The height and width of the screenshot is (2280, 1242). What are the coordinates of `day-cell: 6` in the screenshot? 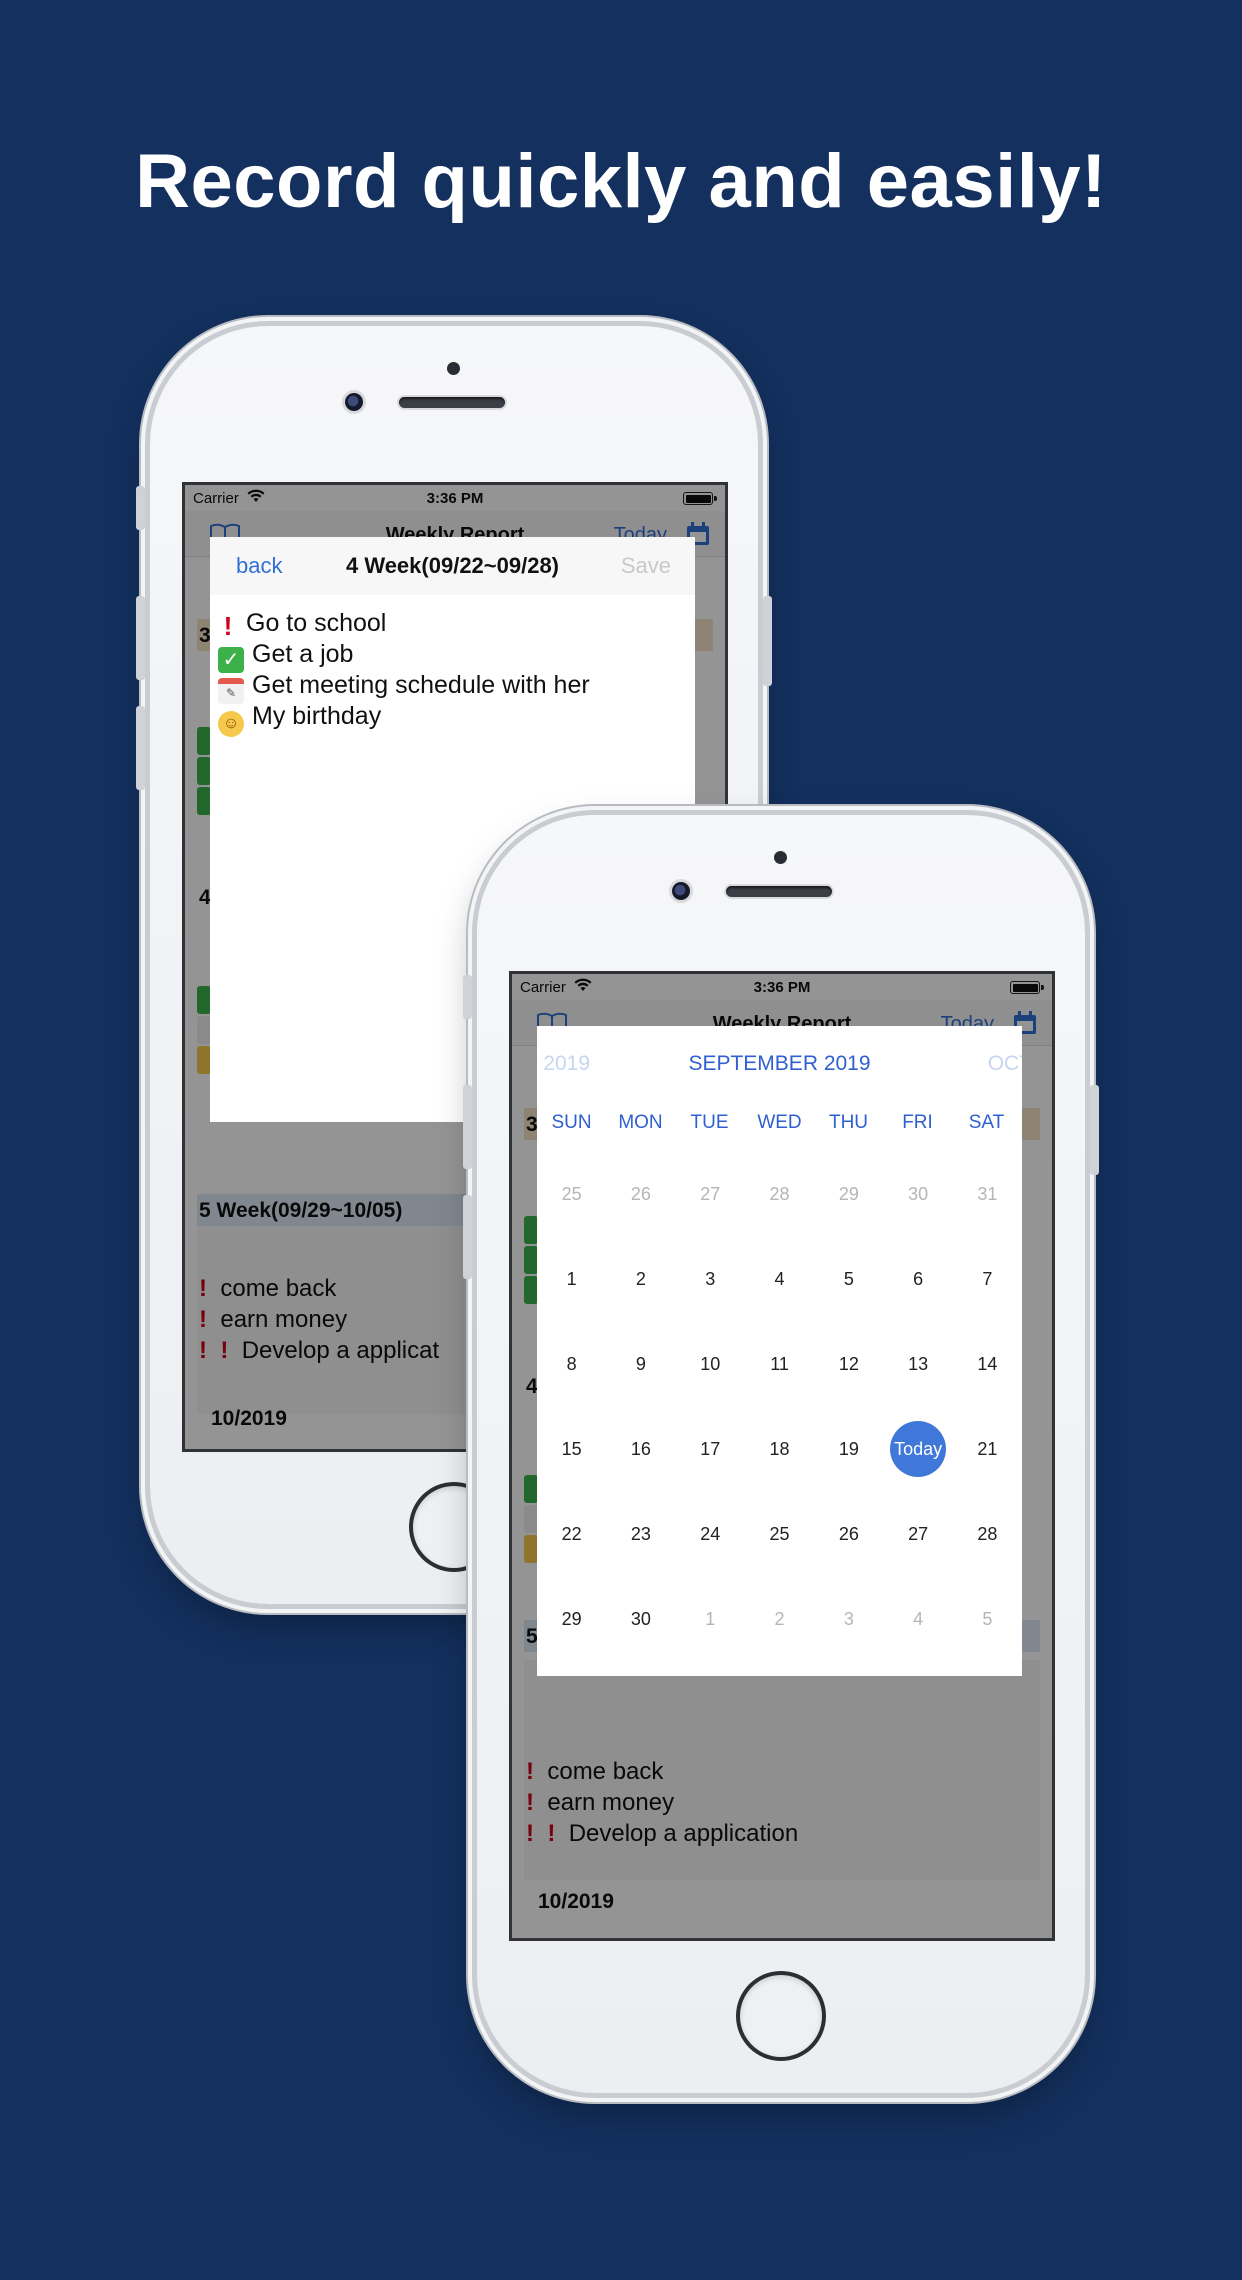 It's located at (918, 1279).